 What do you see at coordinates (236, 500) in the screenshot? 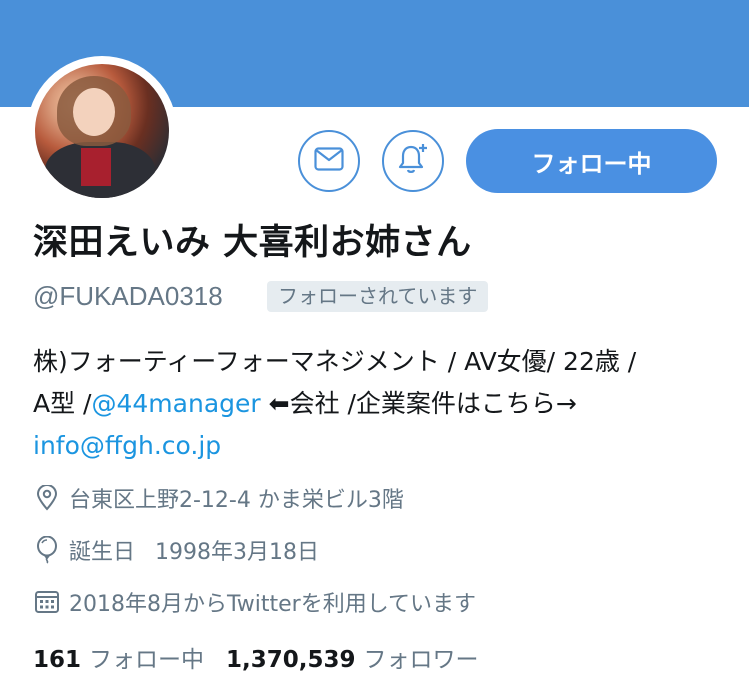
I see `location-text: 台東区上野2-12-4 かま栄ビル3階` at bounding box center [236, 500].